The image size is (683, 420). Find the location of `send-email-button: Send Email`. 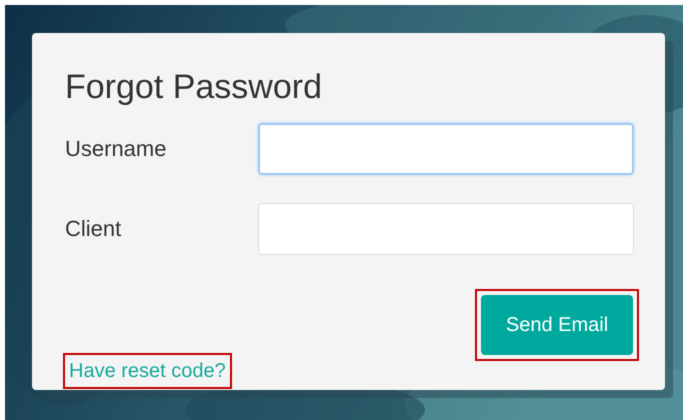

send-email-button: Send Email is located at coordinates (557, 325).